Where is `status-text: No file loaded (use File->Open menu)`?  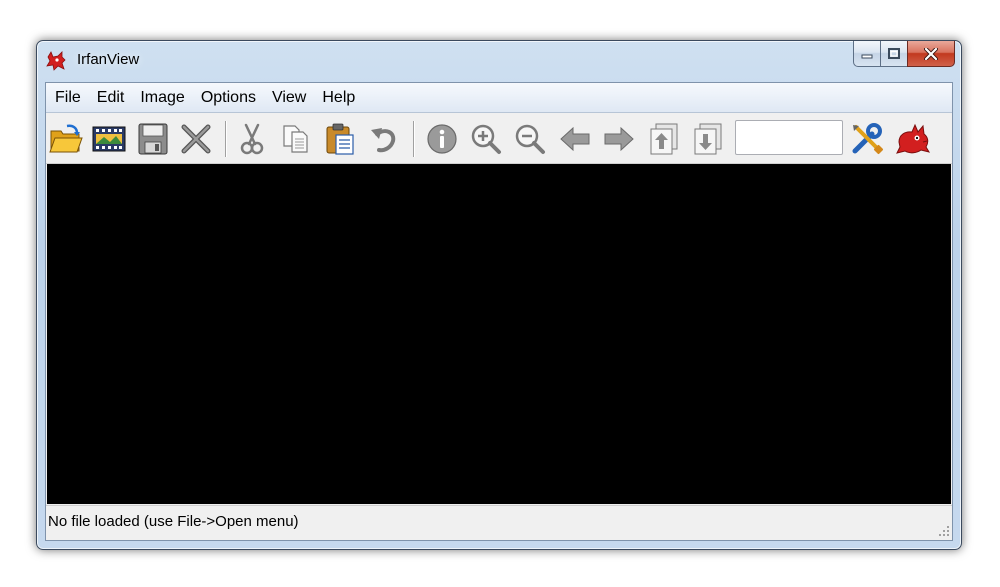 status-text: No file loaded (use File->Open menu) is located at coordinates (173, 521).